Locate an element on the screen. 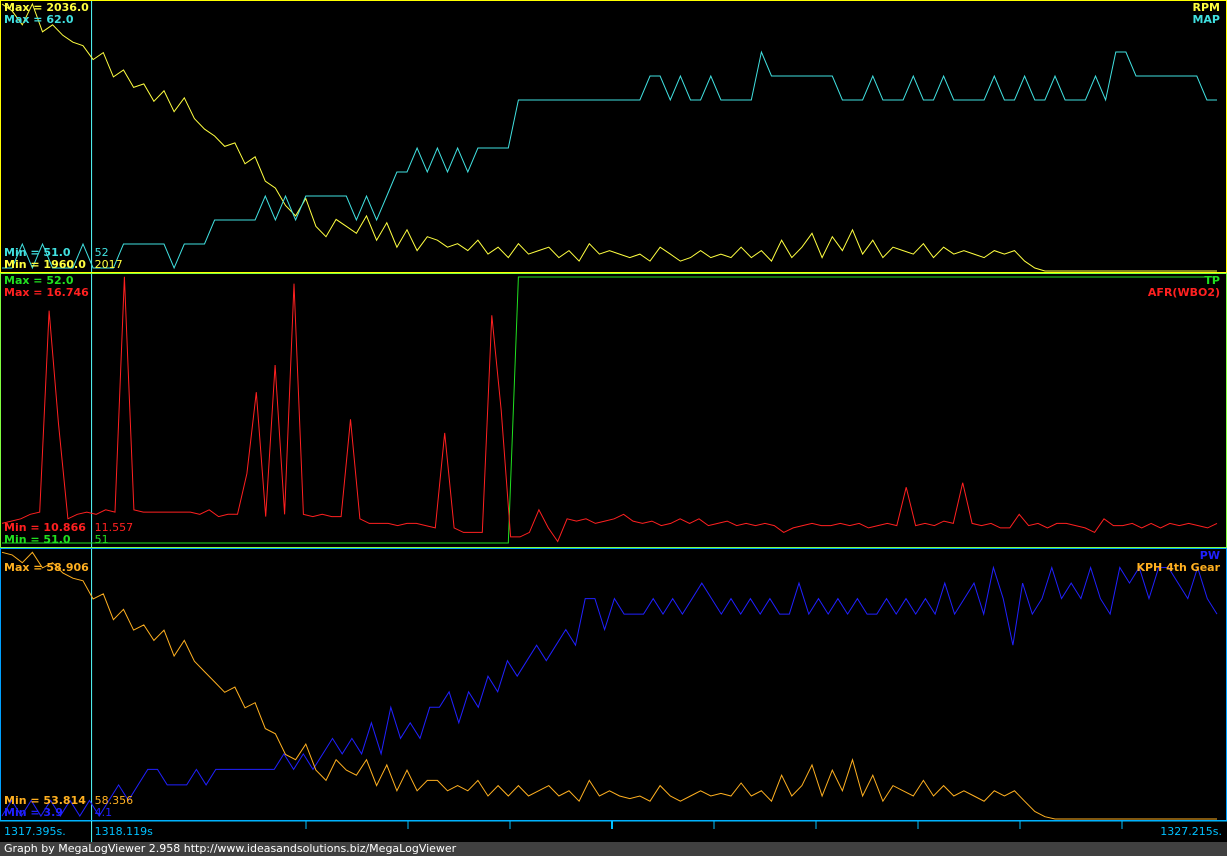  time-cursor-label: 1318.119s is located at coordinates (124, 831).